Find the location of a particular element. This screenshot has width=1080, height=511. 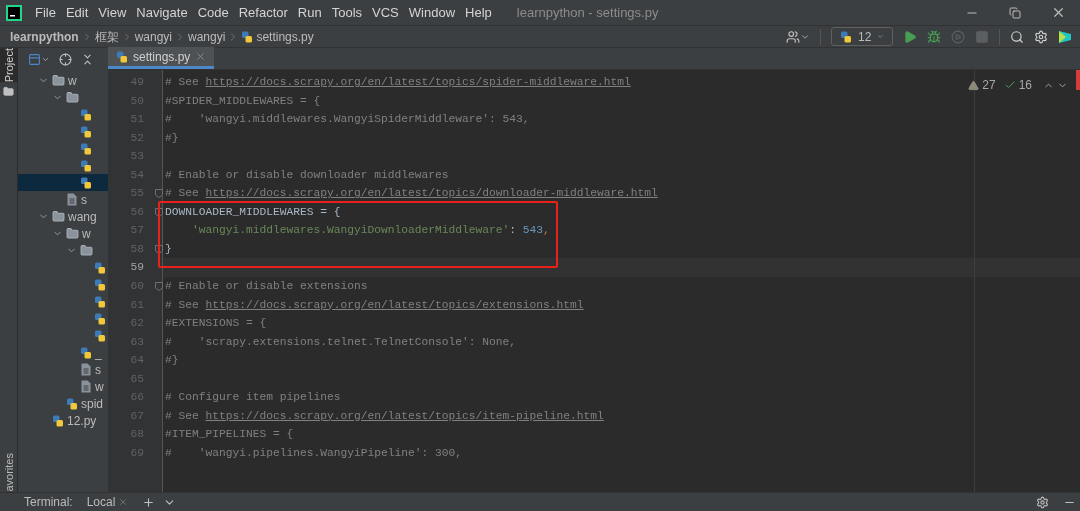

terminal-label: Terminal: is located at coordinates (48, 502).